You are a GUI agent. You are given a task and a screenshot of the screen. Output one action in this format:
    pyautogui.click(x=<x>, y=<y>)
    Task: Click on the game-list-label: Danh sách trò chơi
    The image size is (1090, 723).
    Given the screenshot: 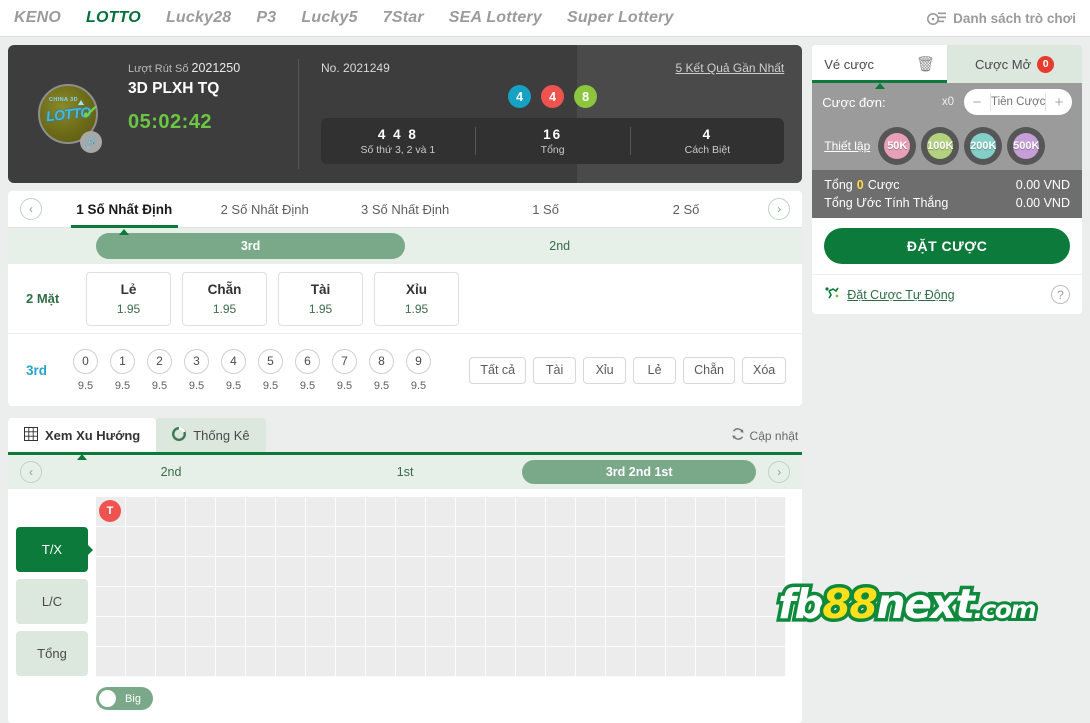 What is the action you would take?
    pyautogui.click(x=1014, y=18)
    